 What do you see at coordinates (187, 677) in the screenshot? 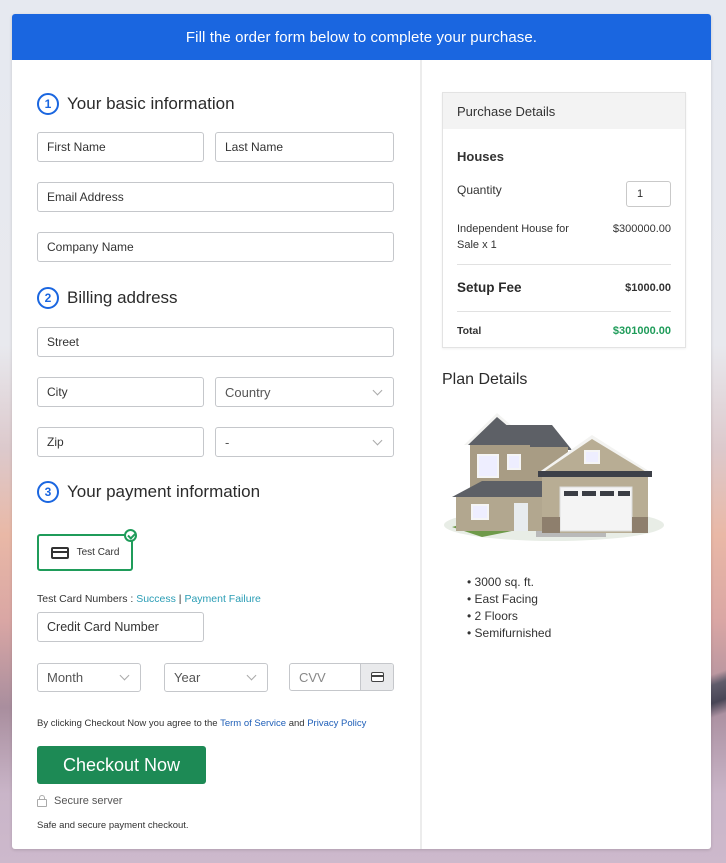
I see `year-value: Year` at bounding box center [187, 677].